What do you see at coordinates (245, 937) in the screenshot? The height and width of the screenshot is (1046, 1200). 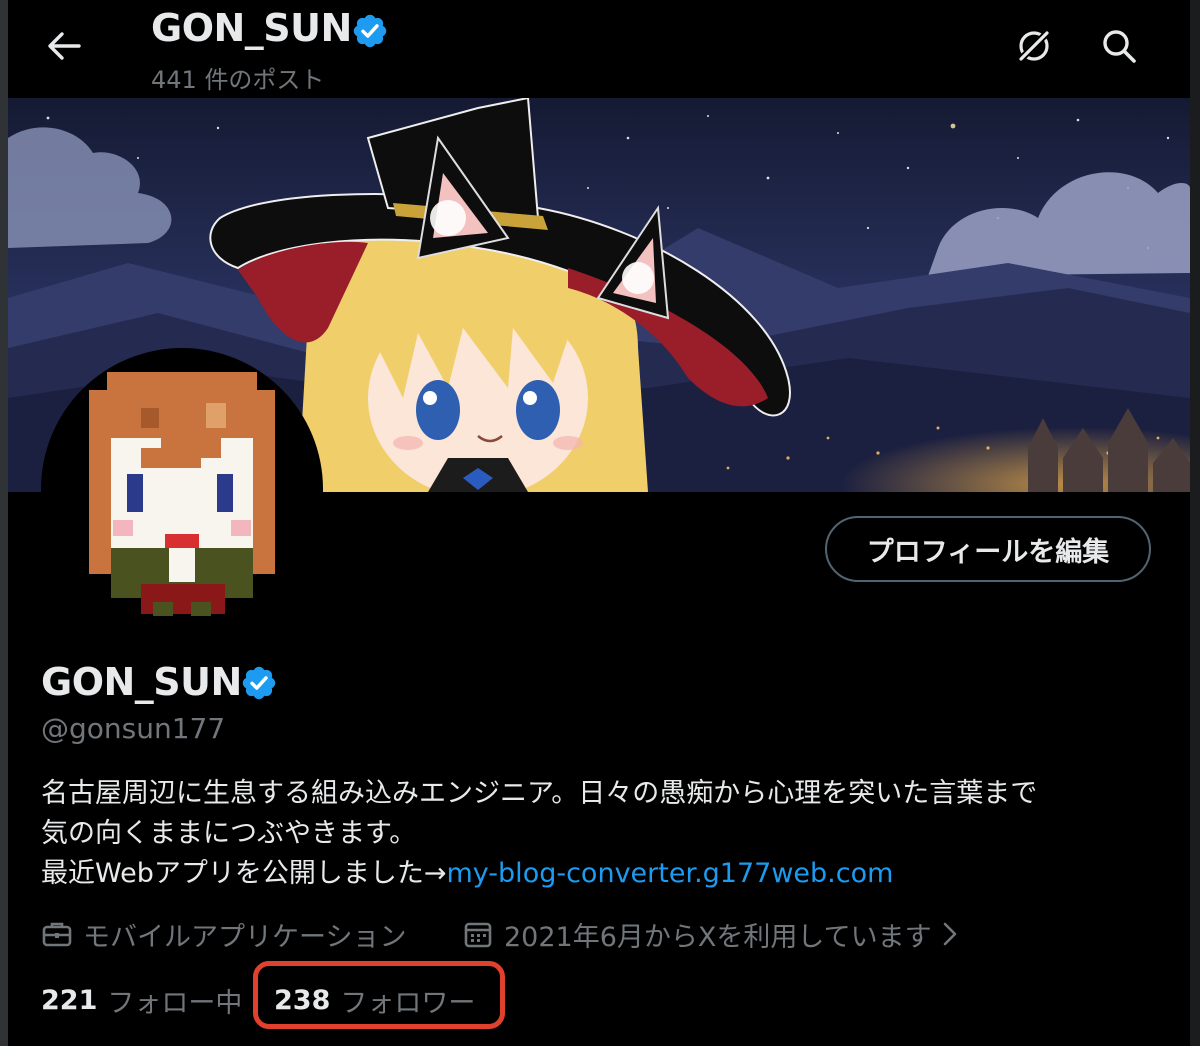 I see `category-label: モバイルアプリケーション` at bounding box center [245, 937].